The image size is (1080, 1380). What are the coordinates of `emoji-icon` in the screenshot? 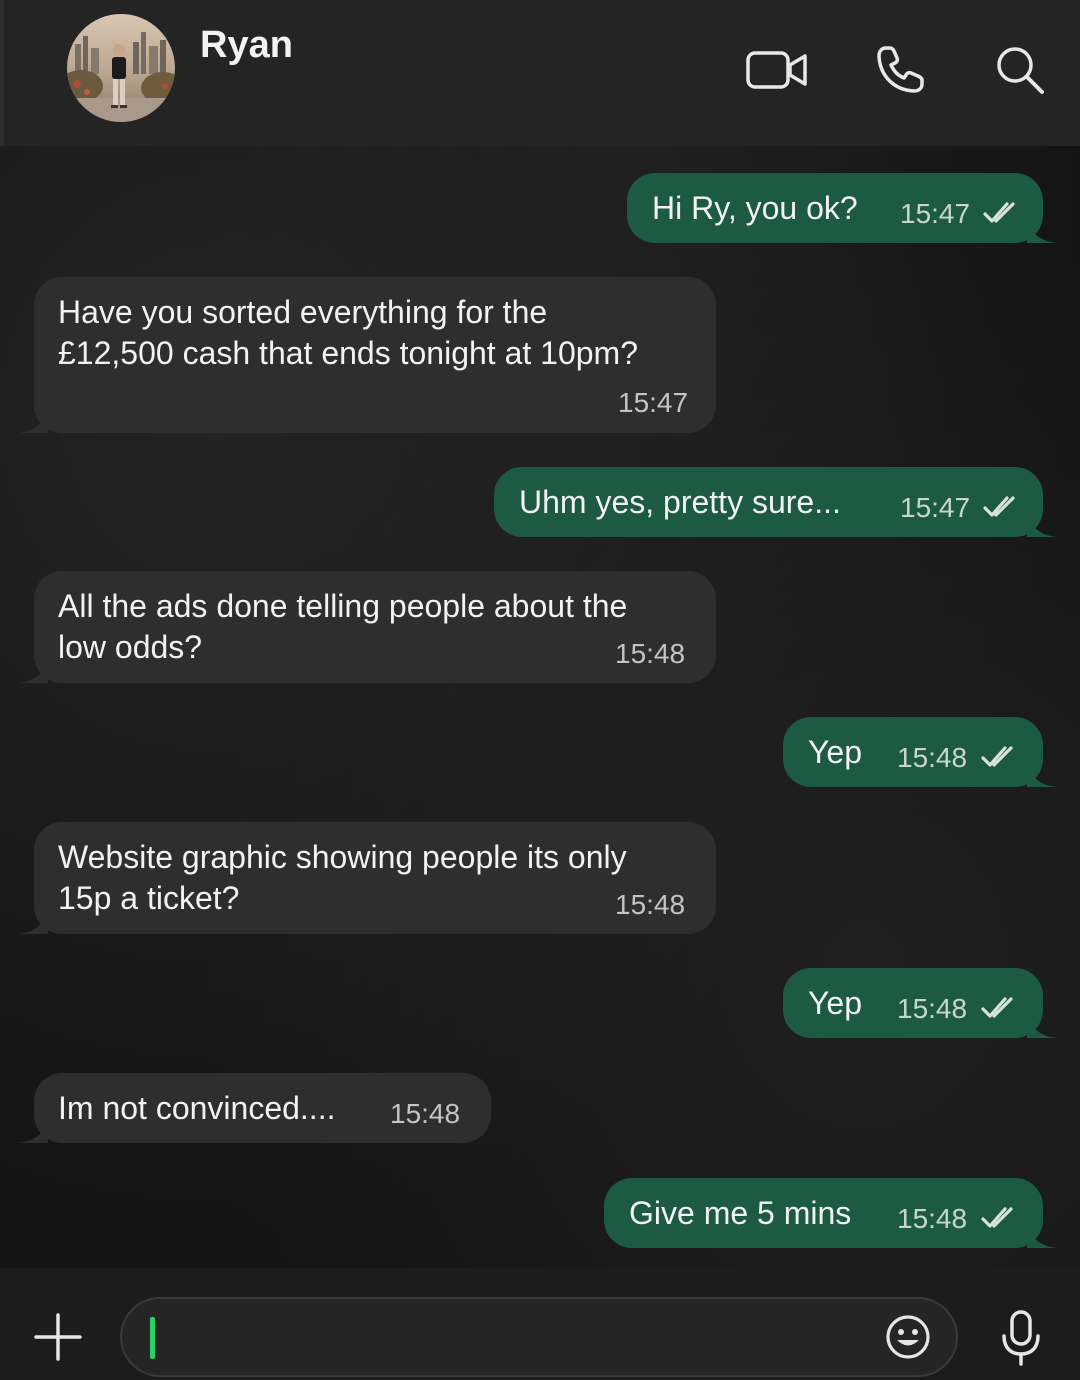 It's located at (908, 1337).